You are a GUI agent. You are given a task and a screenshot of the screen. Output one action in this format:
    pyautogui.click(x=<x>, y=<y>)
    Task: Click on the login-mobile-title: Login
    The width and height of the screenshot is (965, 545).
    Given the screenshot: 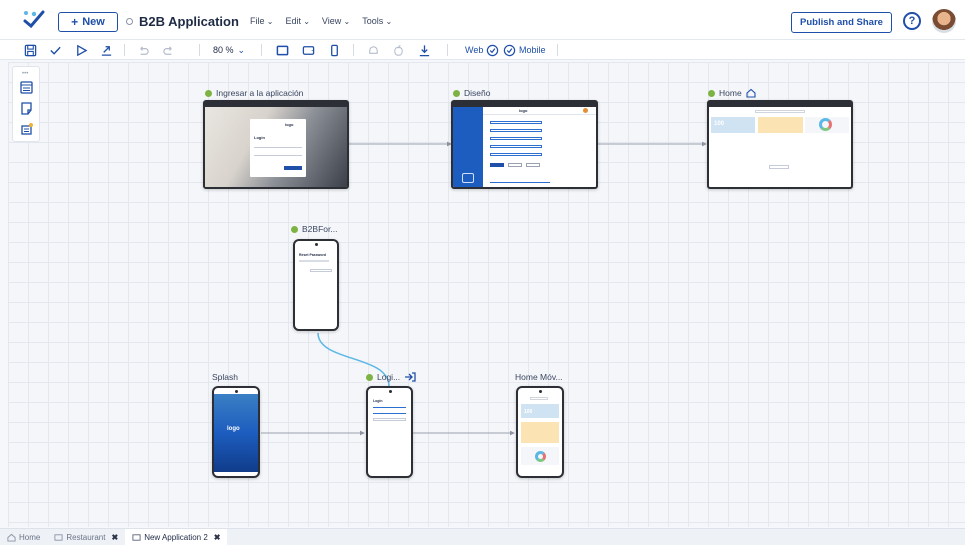 What is the action you would take?
    pyautogui.click(x=378, y=401)
    